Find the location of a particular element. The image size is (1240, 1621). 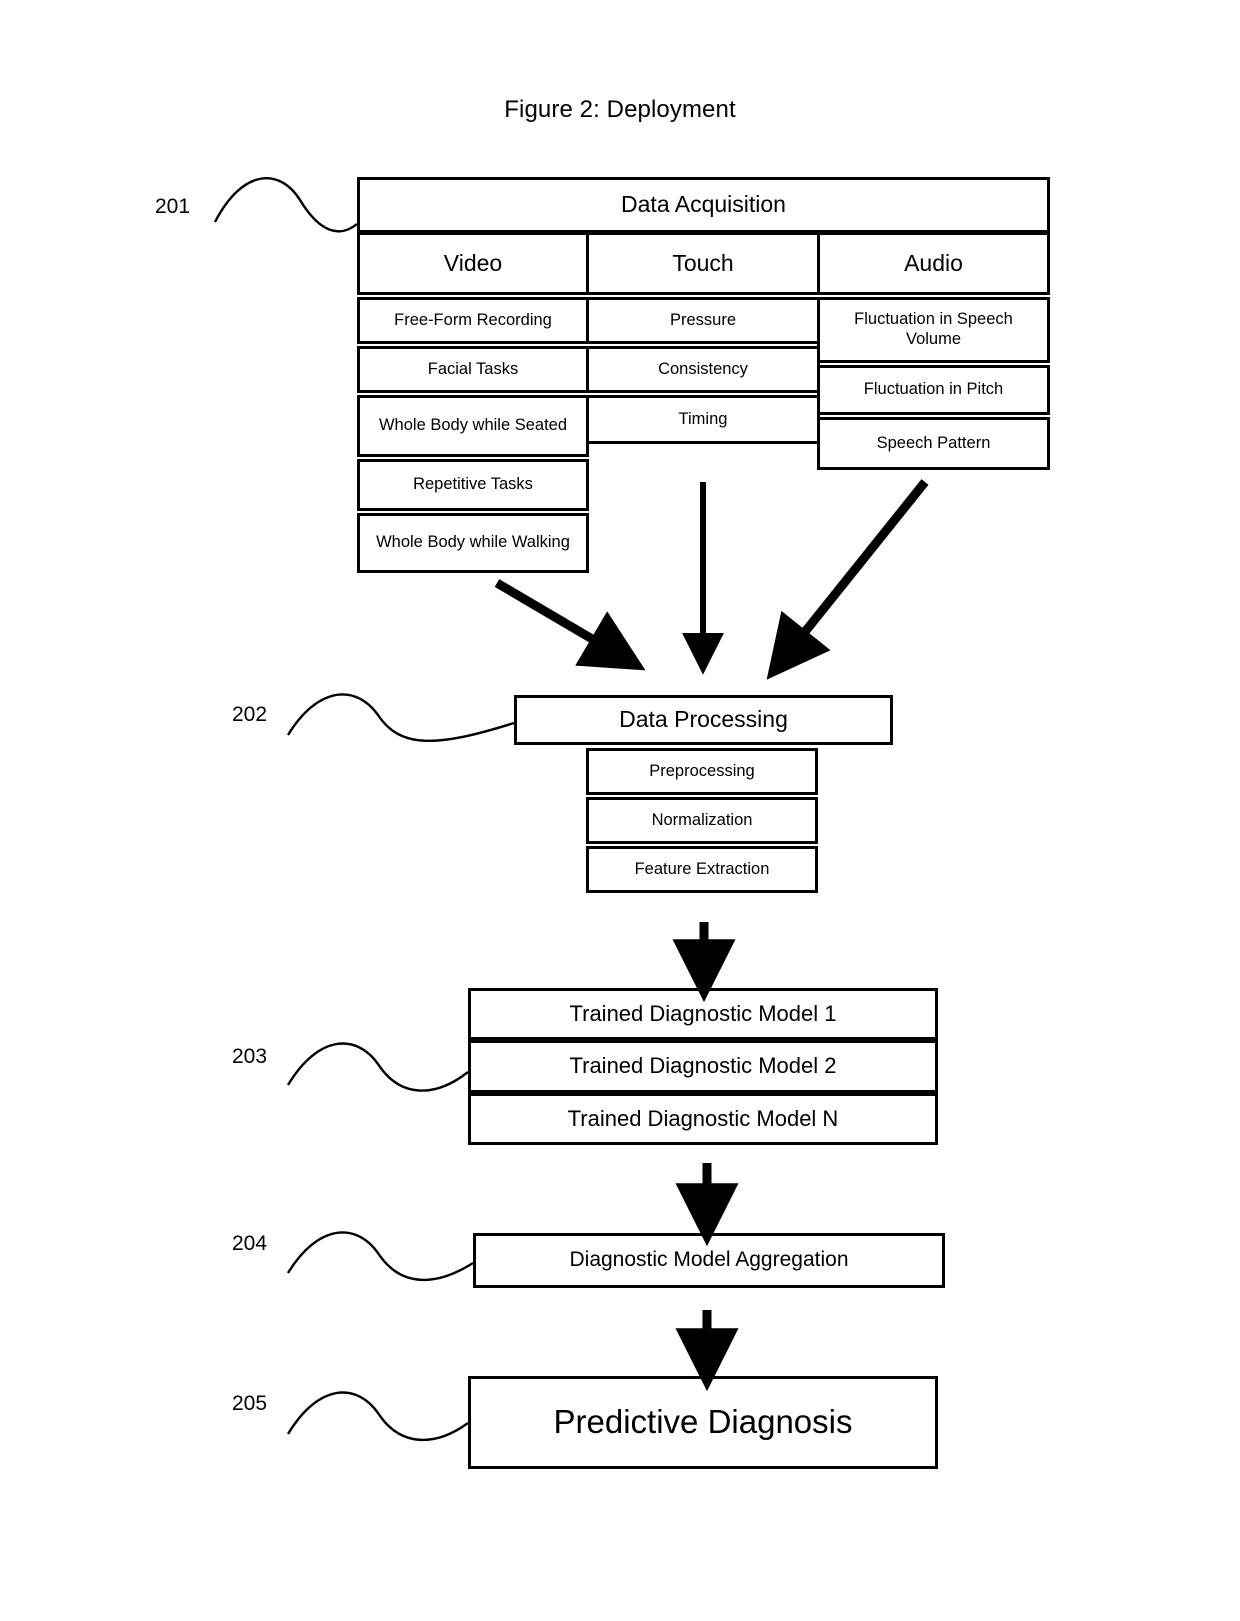

video-item-label: Repetitive Tasks is located at coordinates (473, 484).